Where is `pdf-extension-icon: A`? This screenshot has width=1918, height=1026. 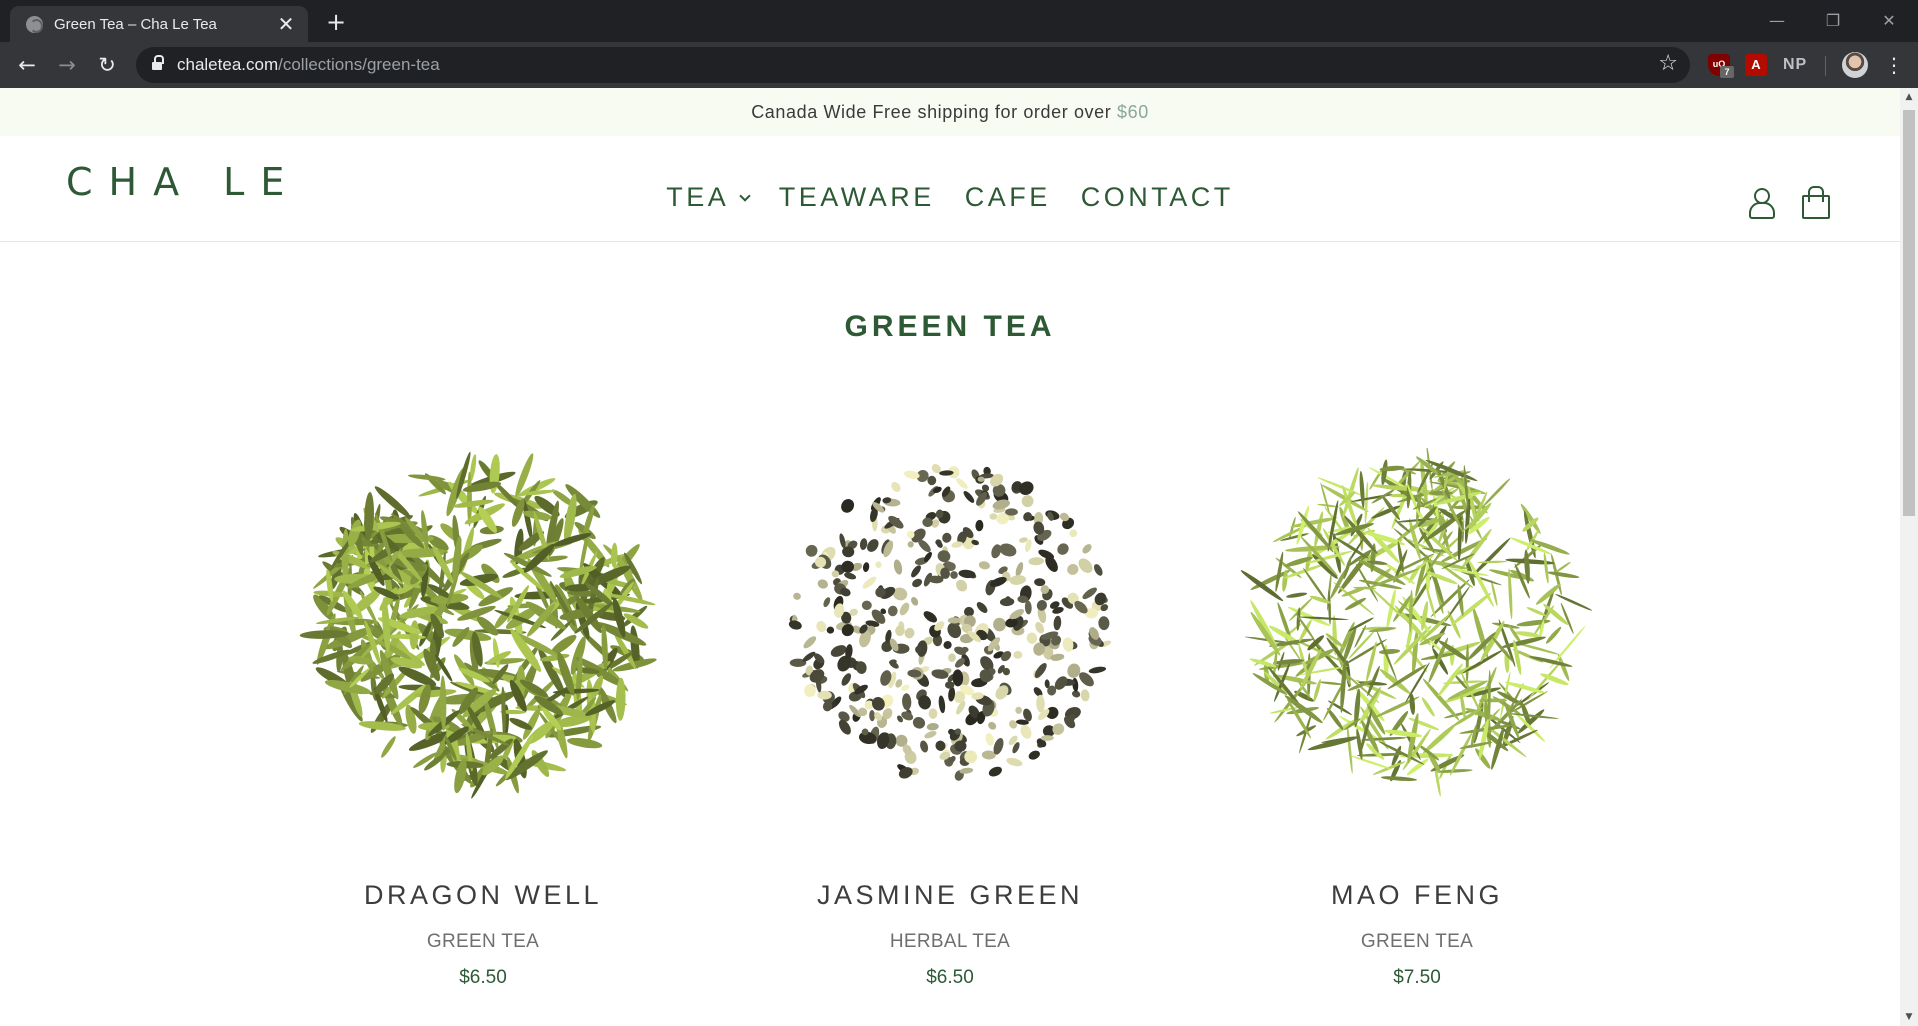
pdf-extension-icon: A is located at coordinates (1756, 65).